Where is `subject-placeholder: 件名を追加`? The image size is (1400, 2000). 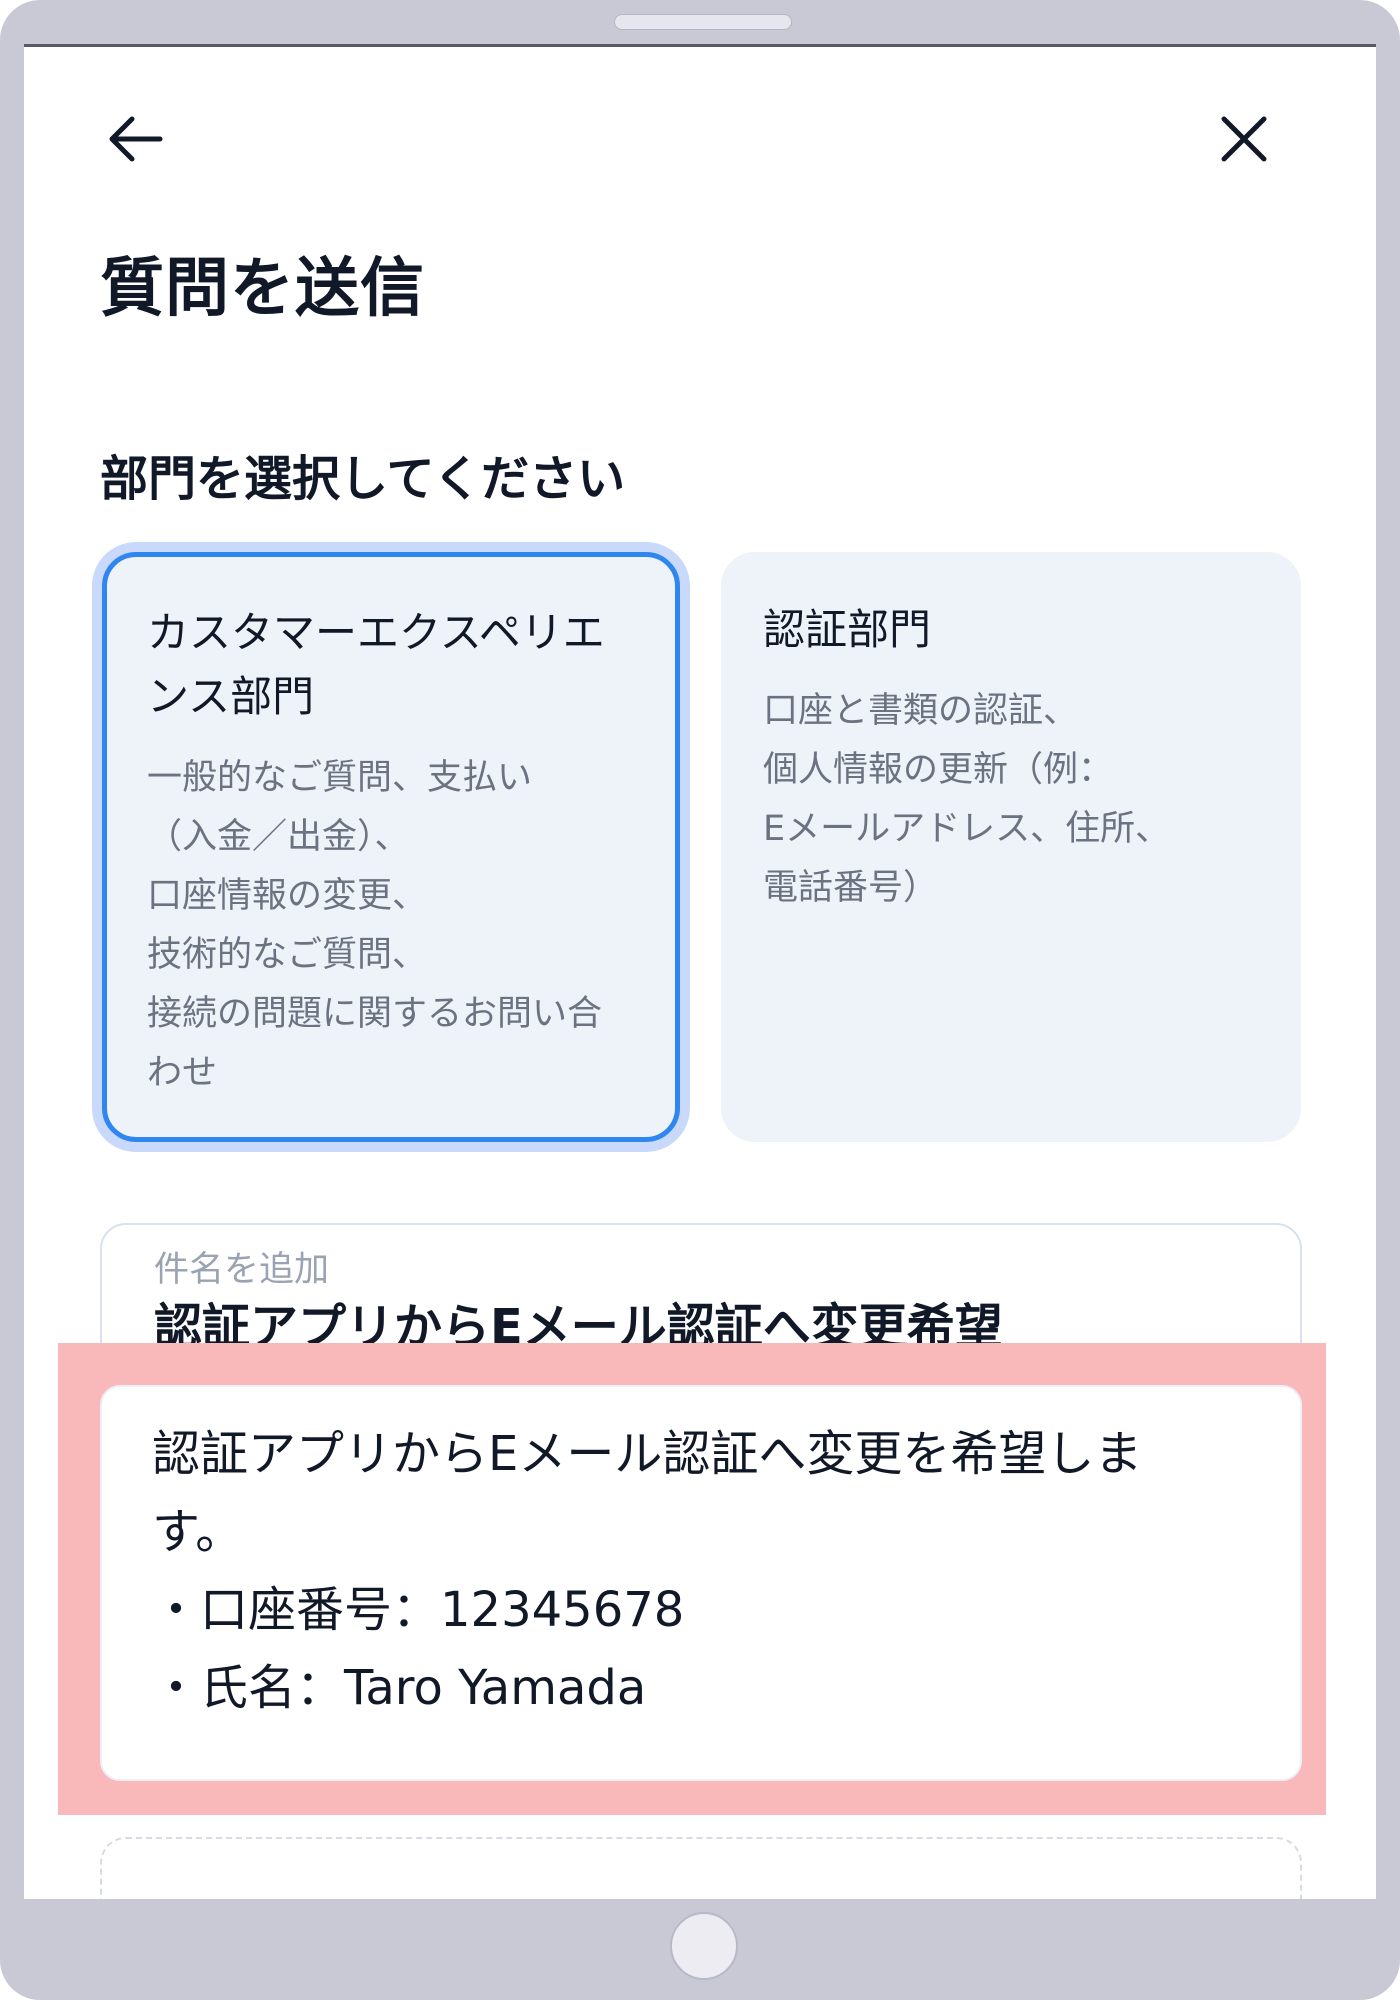 subject-placeholder: 件名を追加 is located at coordinates (242, 1270).